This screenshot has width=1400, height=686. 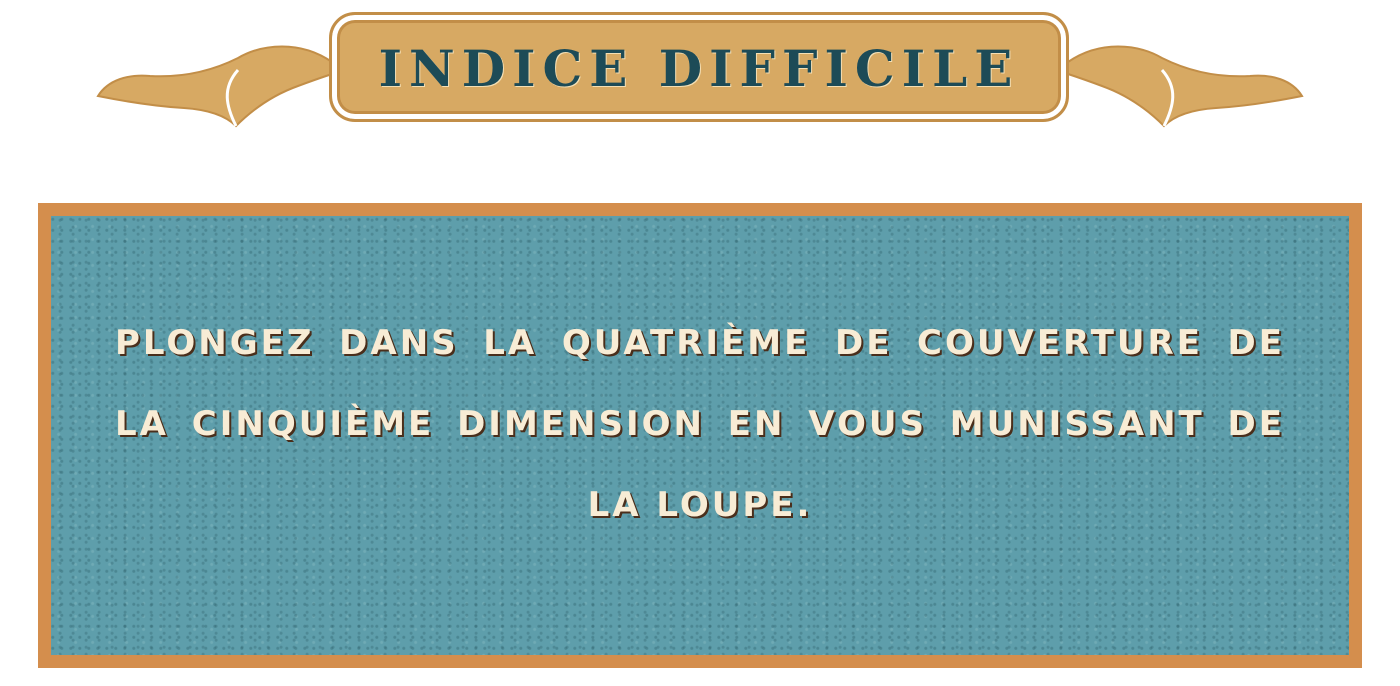 I want to click on banner-title: Indice difficile, so click(x=699, y=68).